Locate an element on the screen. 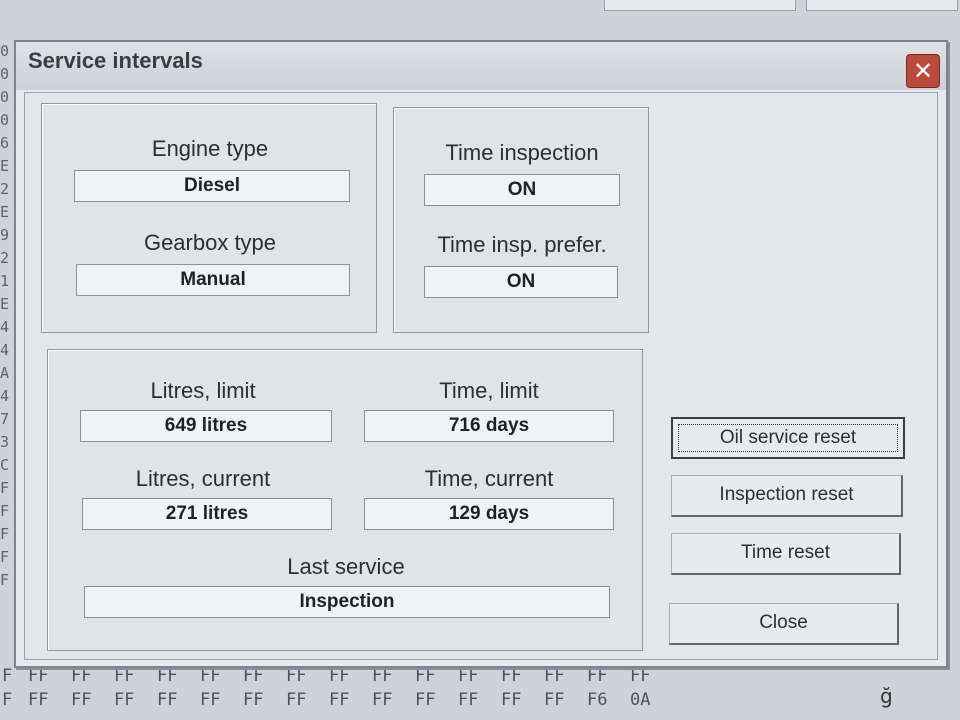 The height and width of the screenshot is (720, 960). dialog-title: Service intervals is located at coordinates (115, 60).